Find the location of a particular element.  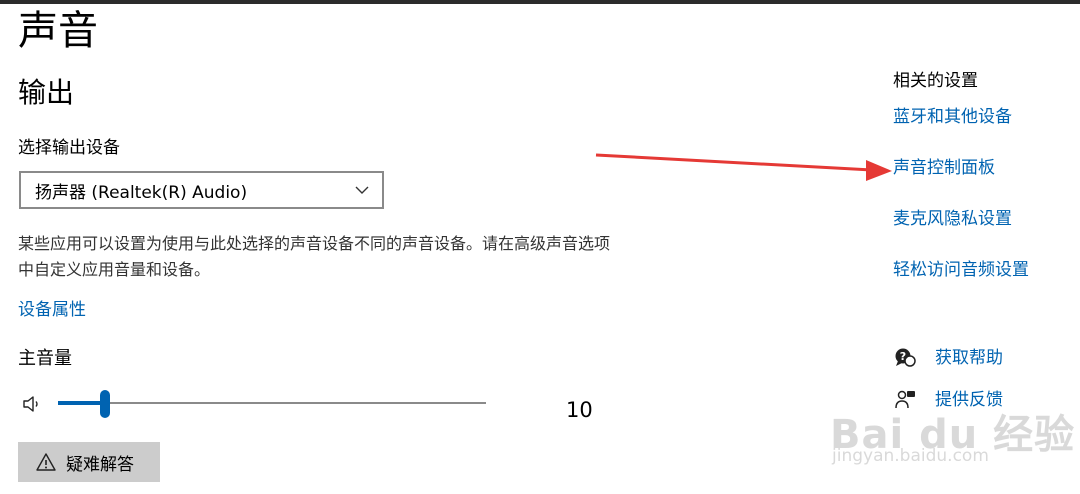

troubleshoot-button: 疑难解答 is located at coordinates (89, 462).